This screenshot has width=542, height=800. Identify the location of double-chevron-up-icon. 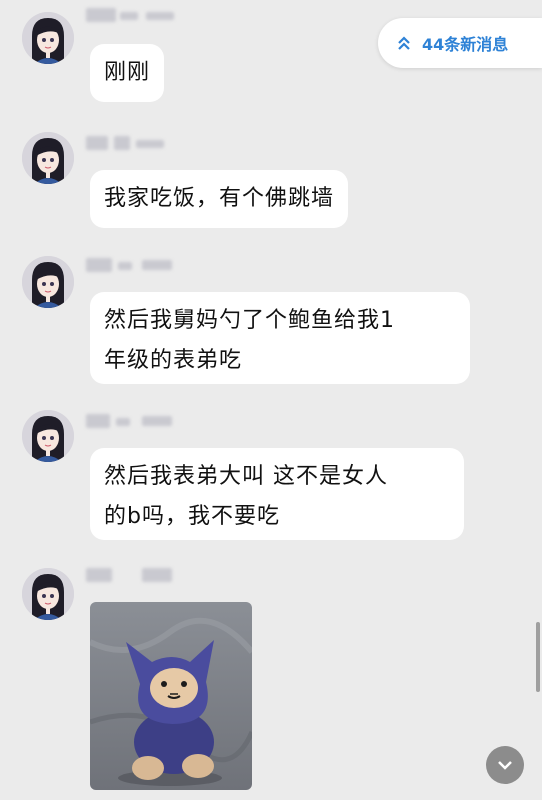
(404, 43).